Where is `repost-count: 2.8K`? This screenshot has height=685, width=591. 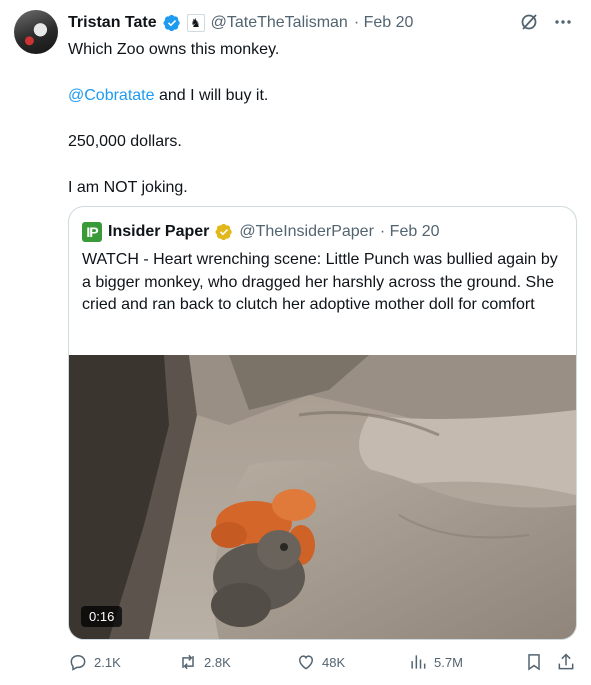
repost-count: 2.8K is located at coordinates (217, 662).